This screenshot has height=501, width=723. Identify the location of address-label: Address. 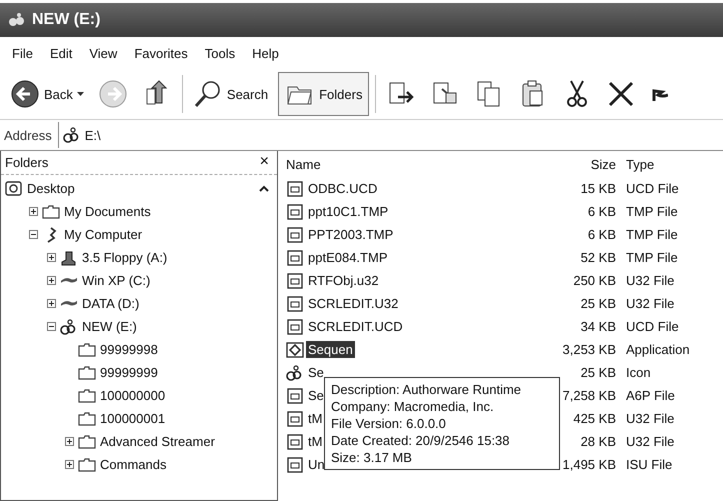
(28, 135).